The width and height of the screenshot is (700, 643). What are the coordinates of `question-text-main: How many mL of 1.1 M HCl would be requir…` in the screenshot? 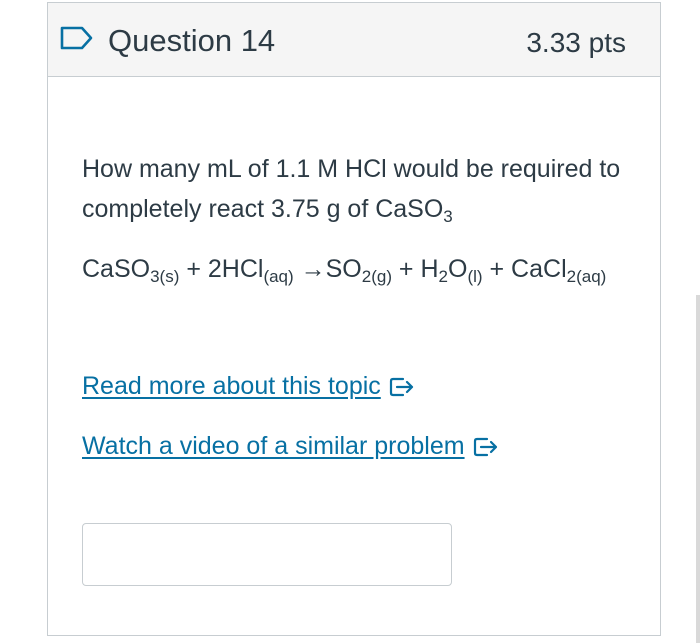 It's located at (351, 189).